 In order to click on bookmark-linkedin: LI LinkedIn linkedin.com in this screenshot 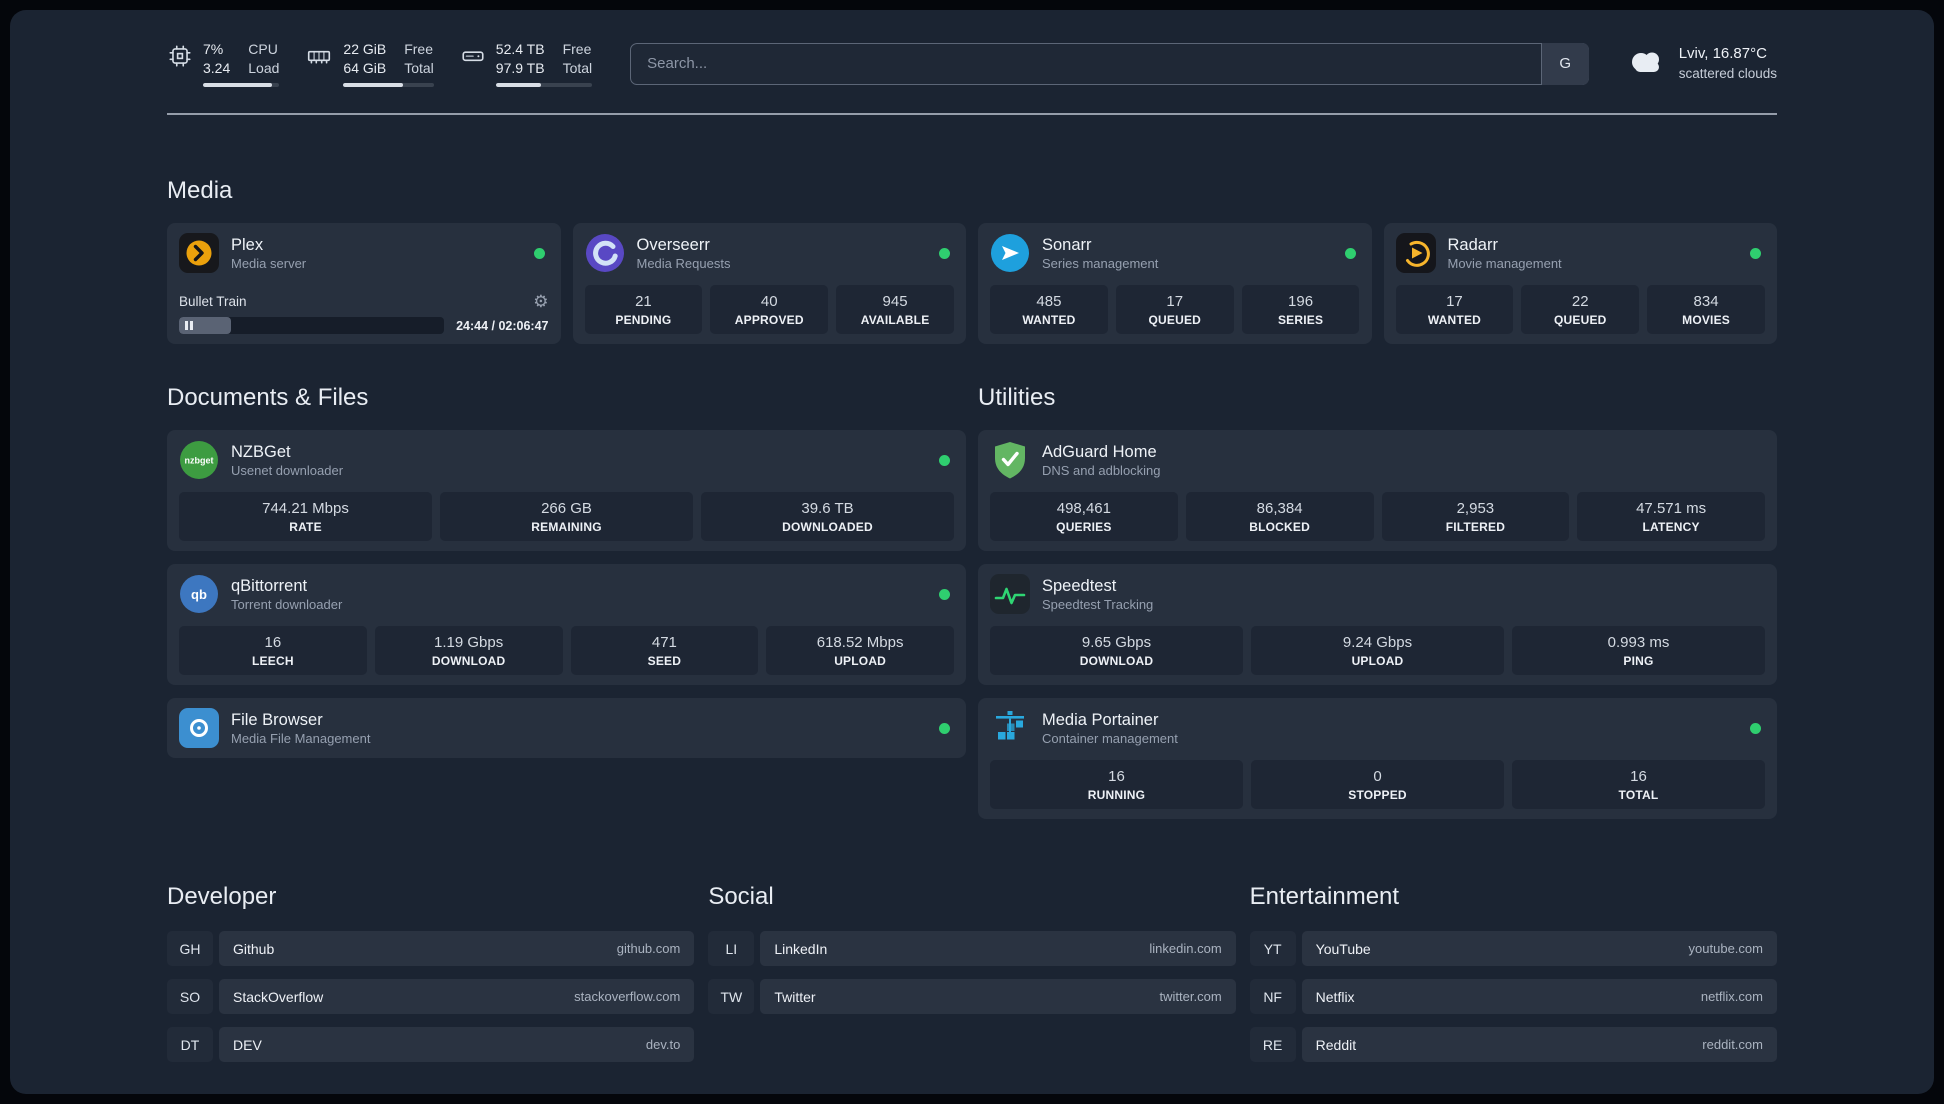, I will do `click(972, 949)`.